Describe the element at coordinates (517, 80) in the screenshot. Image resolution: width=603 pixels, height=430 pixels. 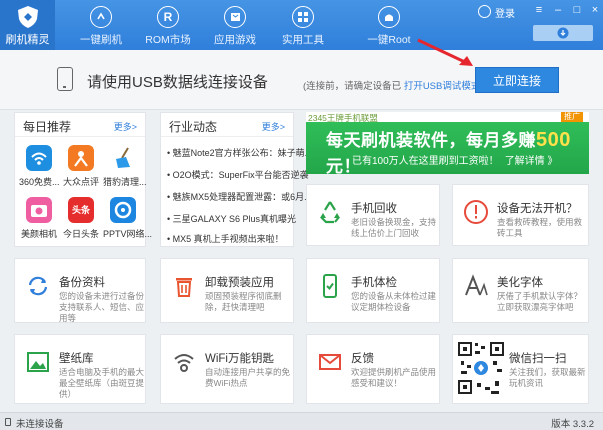
I see `connect-now-button: 立即连接` at that location.